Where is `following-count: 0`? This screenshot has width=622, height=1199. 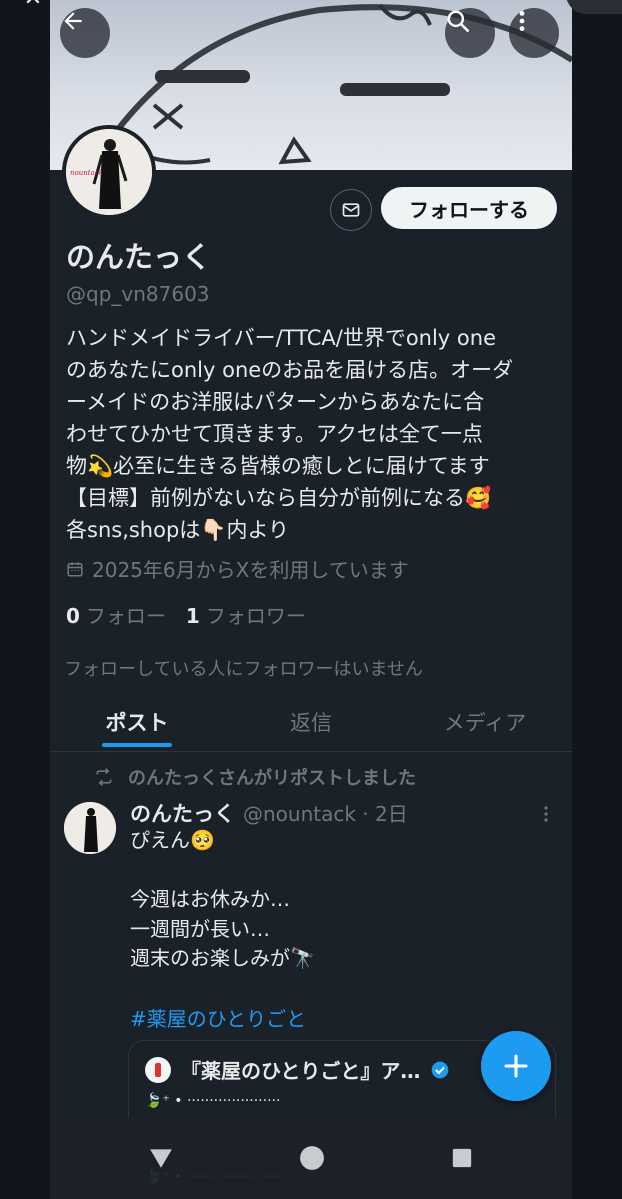
following-count: 0 is located at coordinates (73, 616).